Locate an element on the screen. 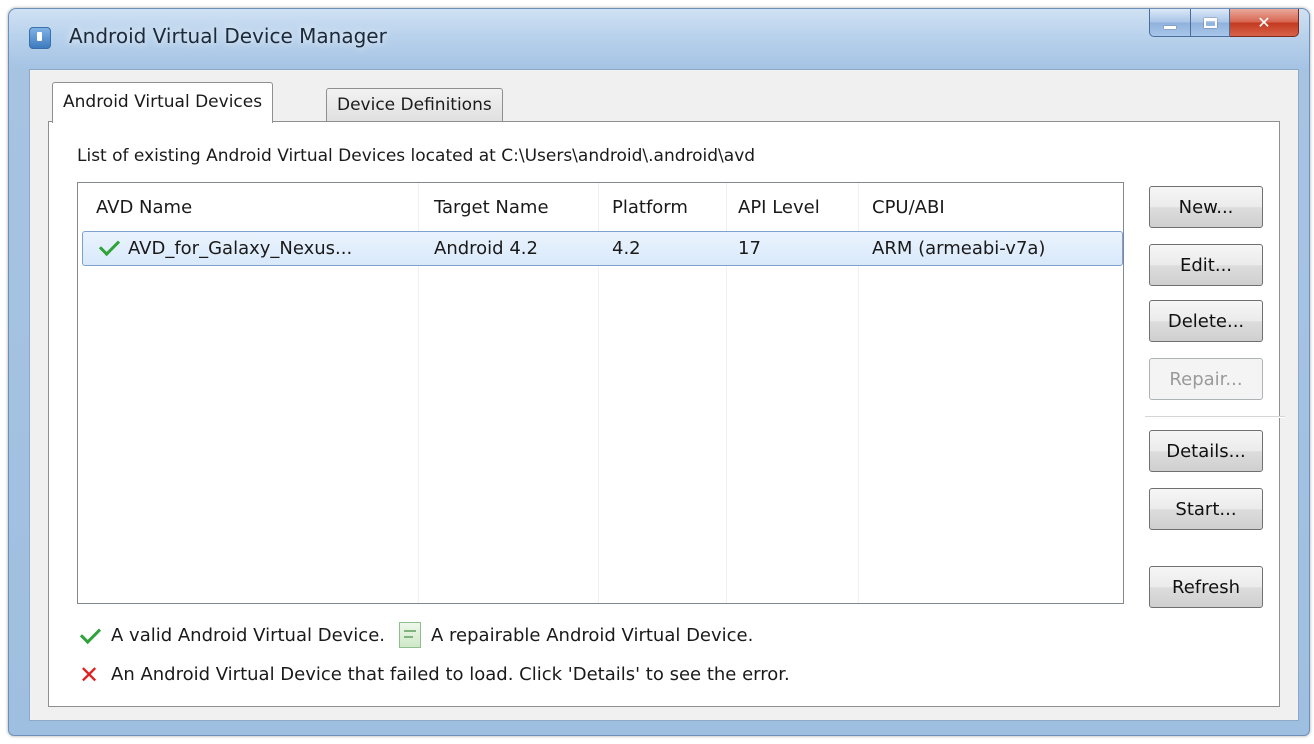 The height and width of the screenshot is (744, 1314). tab-android-virtual-devices: Android Virtual Devices is located at coordinates (163, 102).